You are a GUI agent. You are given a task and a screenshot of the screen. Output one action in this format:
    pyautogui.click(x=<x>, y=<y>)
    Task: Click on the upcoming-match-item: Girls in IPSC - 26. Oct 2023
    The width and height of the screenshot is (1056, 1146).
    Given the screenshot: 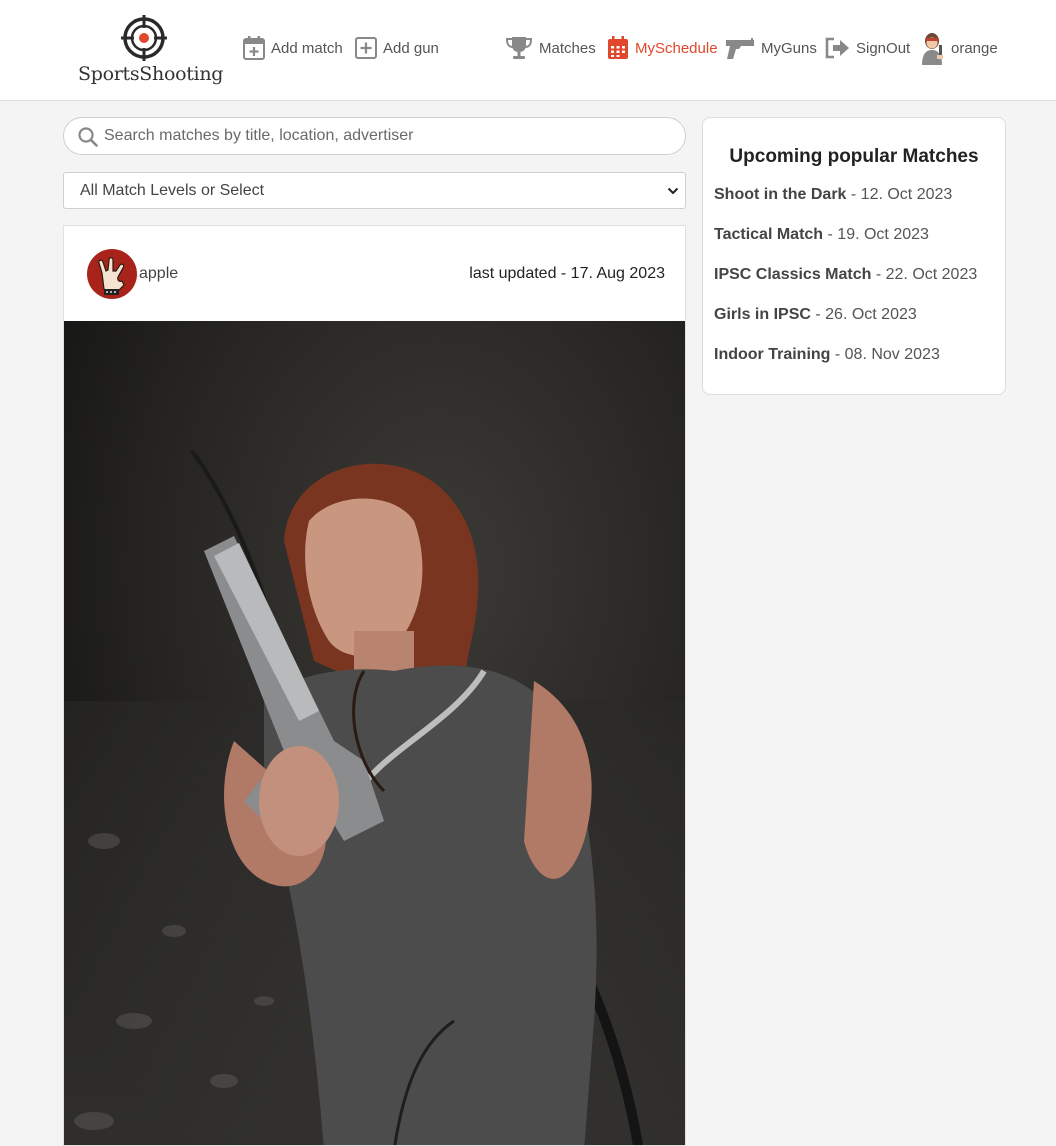 What is the action you would take?
    pyautogui.click(x=845, y=326)
    